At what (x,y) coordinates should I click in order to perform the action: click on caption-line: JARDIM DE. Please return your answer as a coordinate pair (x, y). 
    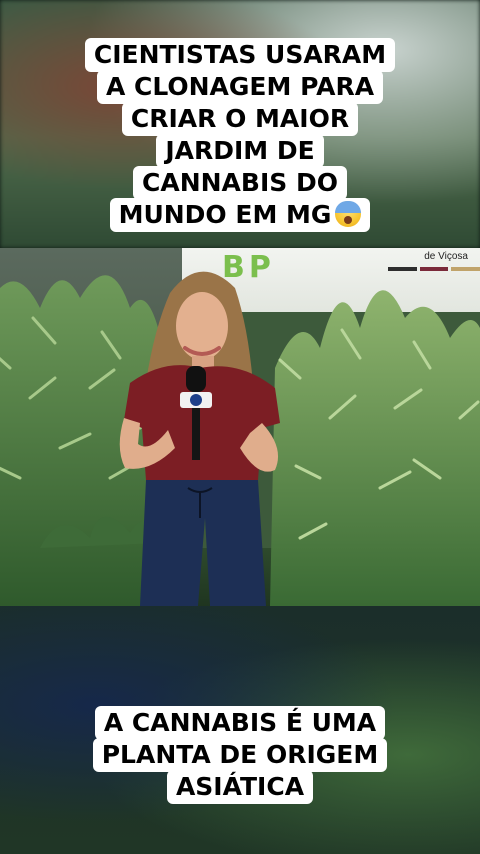
    Looking at the image, I should click on (240, 151).